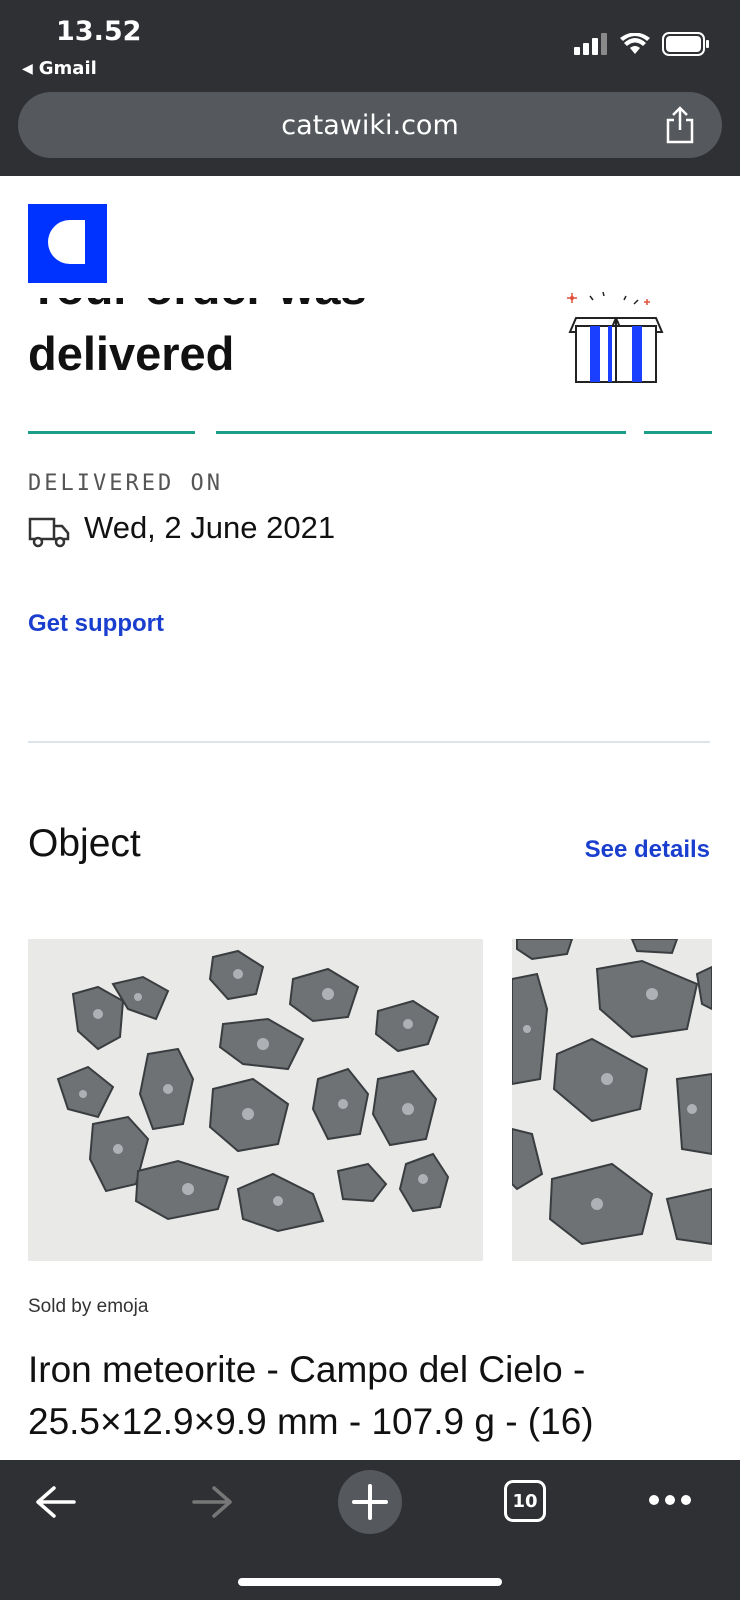  Describe the element at coordinates (67, 68) in the screenshot. I see `back-app-label: Gmail` at that location.